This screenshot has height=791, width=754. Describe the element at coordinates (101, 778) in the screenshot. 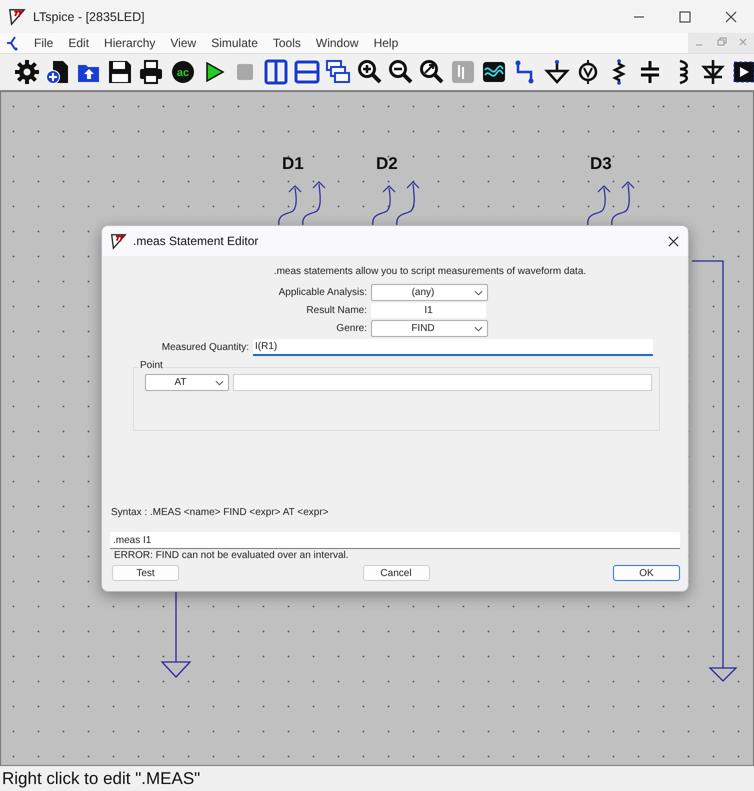

I see `status-text: Right click to edit ".MEAS"` at that location.